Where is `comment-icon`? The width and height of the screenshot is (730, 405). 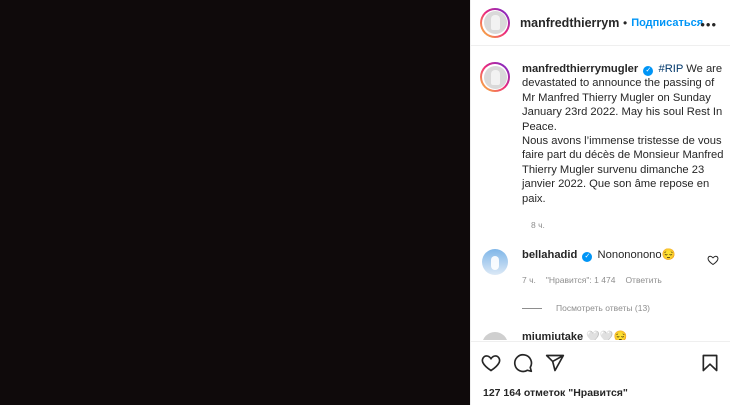 comment-icon is located at coordinates (523, 363).